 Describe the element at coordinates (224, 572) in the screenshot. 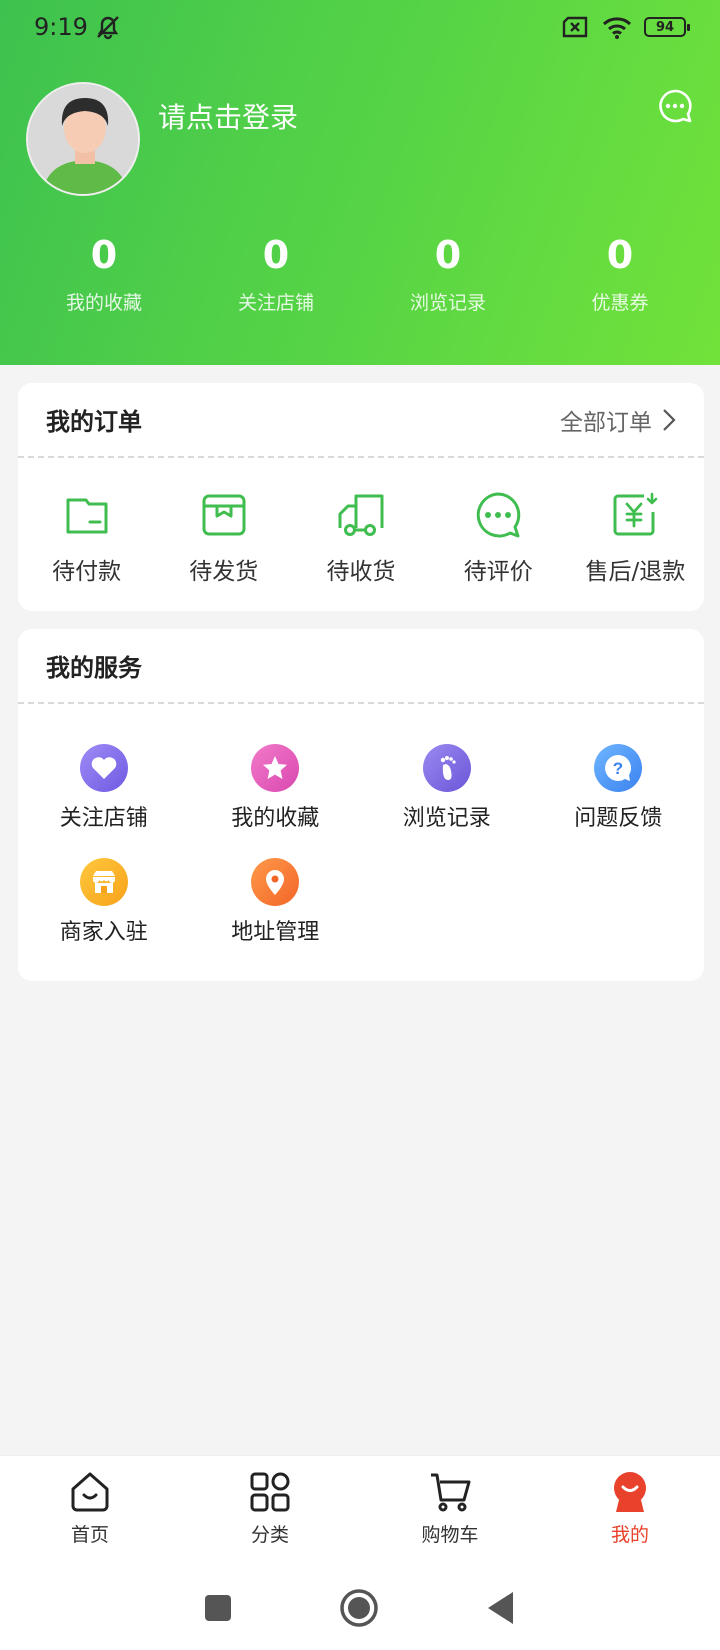

I see `order-label: 待发货` at that location.